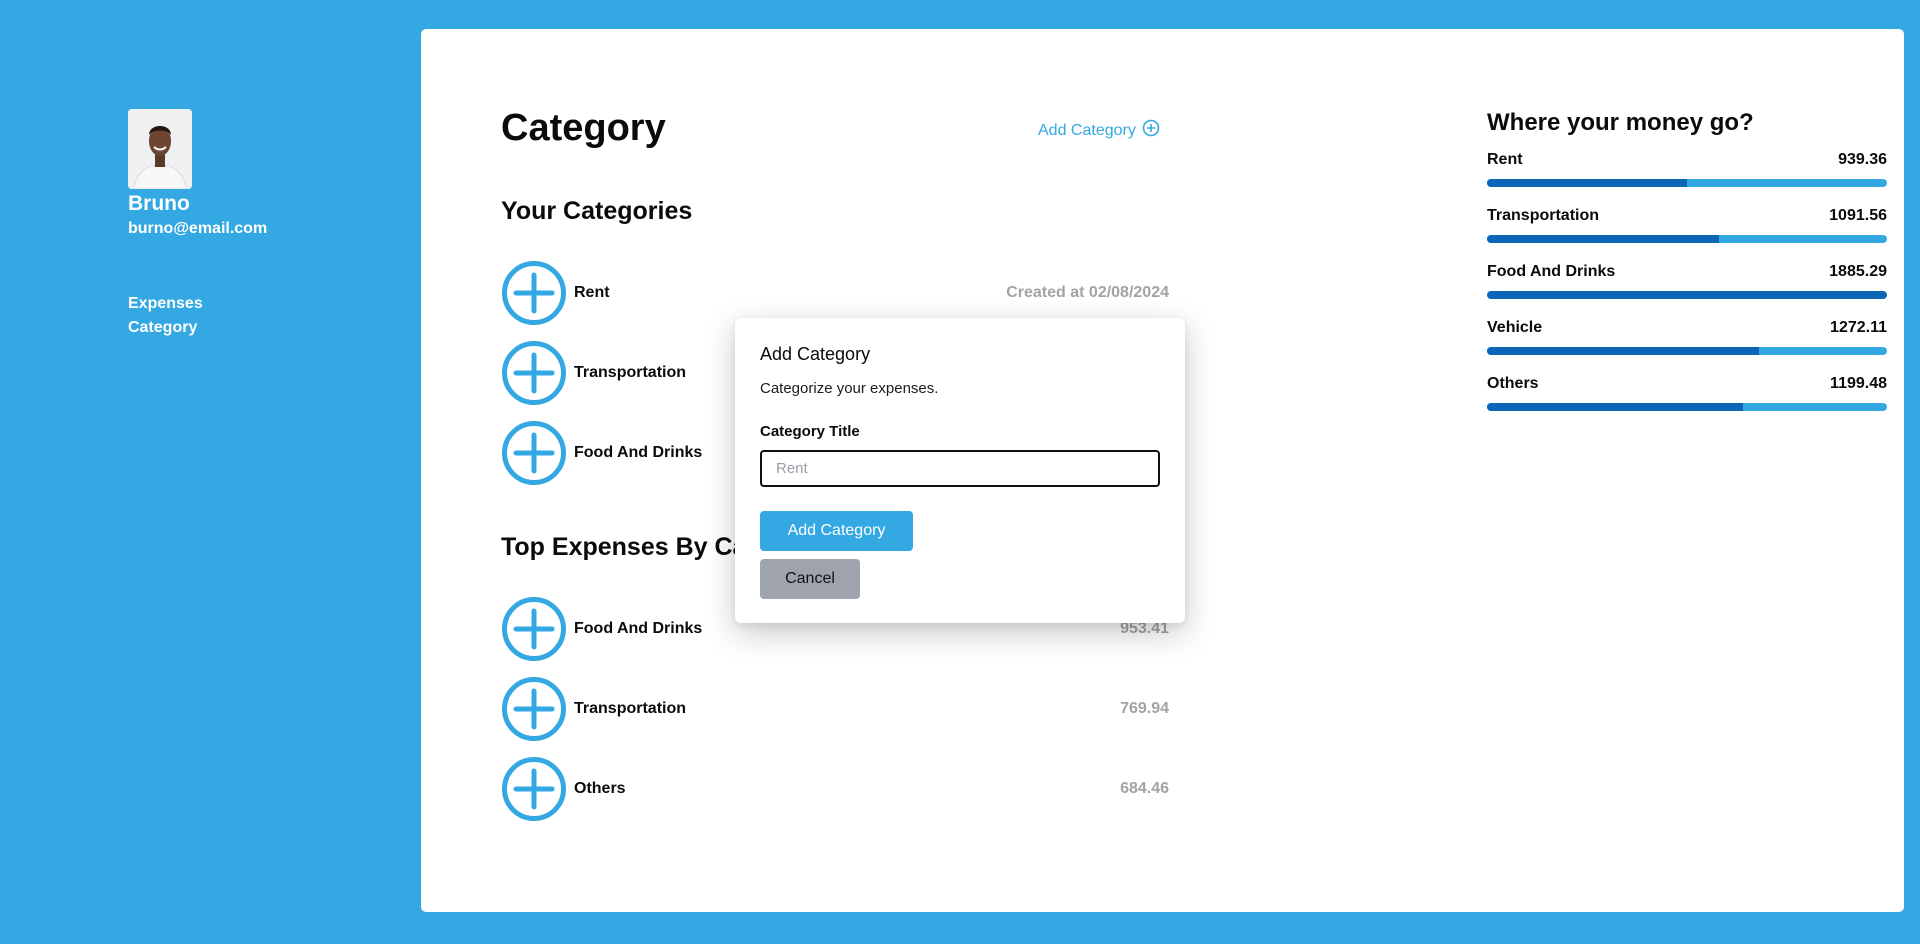 The height and width of the screenshot is (944, 1920). Describe the element at coordinates (630, 708) in the screenshot. I see `expense-category-label: Transportation` at that location.